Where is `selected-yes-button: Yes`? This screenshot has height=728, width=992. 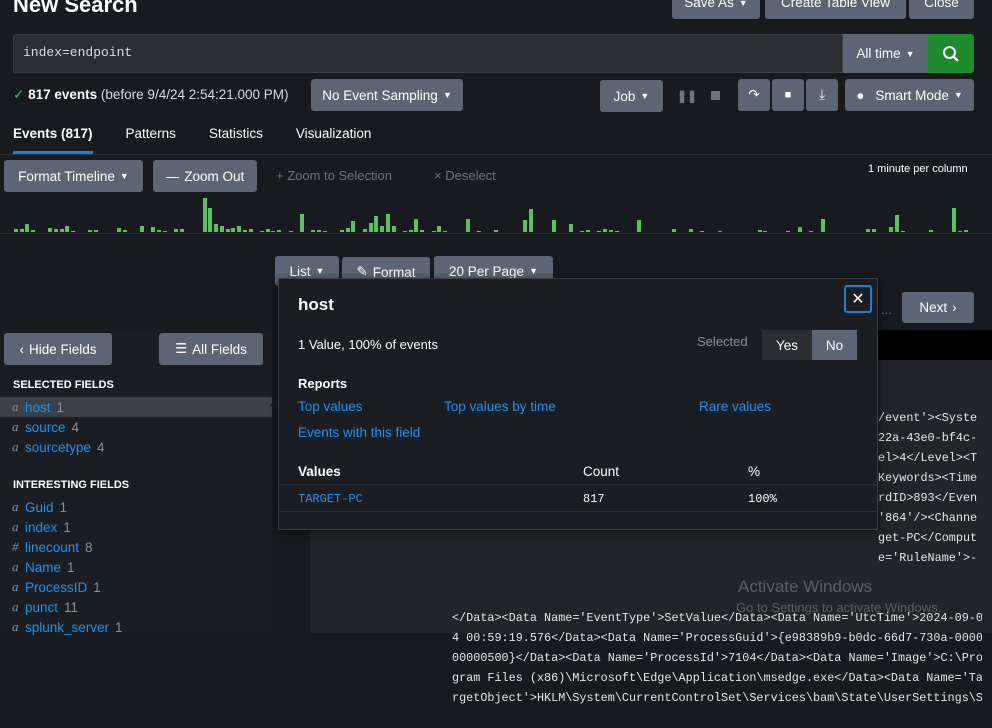 selected-yes-button: Yes is located at coordinates (787, 345).